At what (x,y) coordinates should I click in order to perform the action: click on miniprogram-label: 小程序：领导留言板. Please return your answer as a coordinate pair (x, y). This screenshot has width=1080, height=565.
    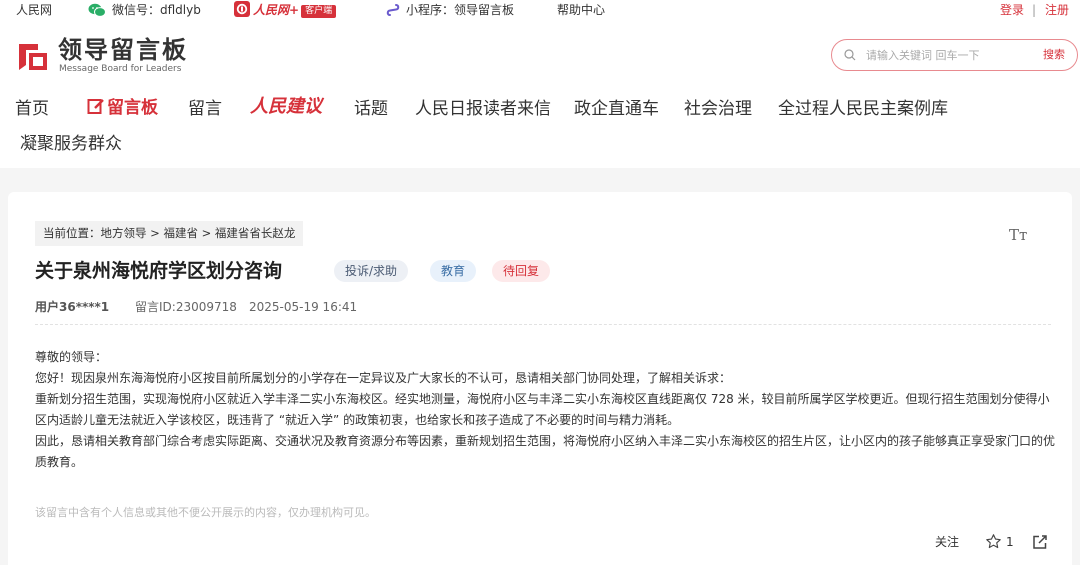
    Looking at the image, I should click on (460, 10).